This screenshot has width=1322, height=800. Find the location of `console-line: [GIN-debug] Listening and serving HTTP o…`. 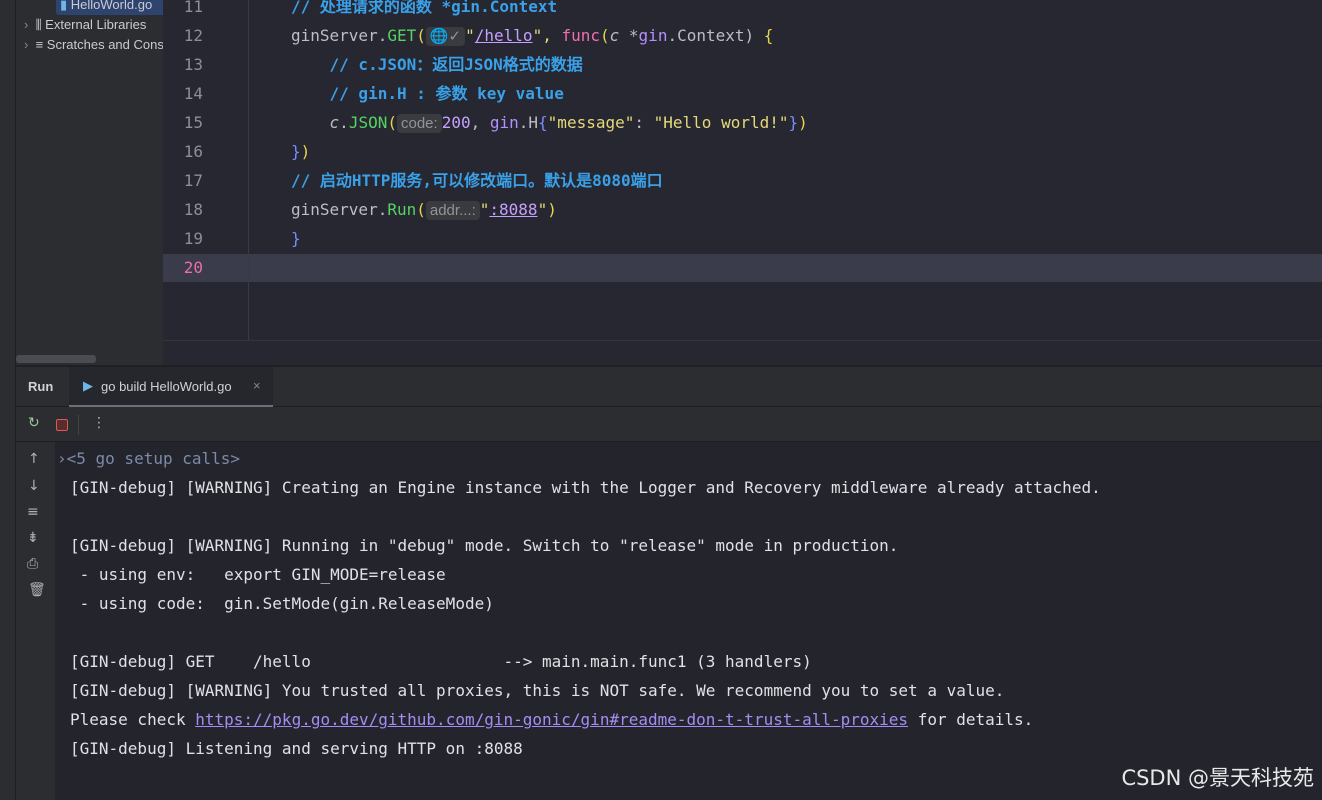

console-line: [GIN-debug] Listening and serving HTTP o… is located at coordinates (296, 748).